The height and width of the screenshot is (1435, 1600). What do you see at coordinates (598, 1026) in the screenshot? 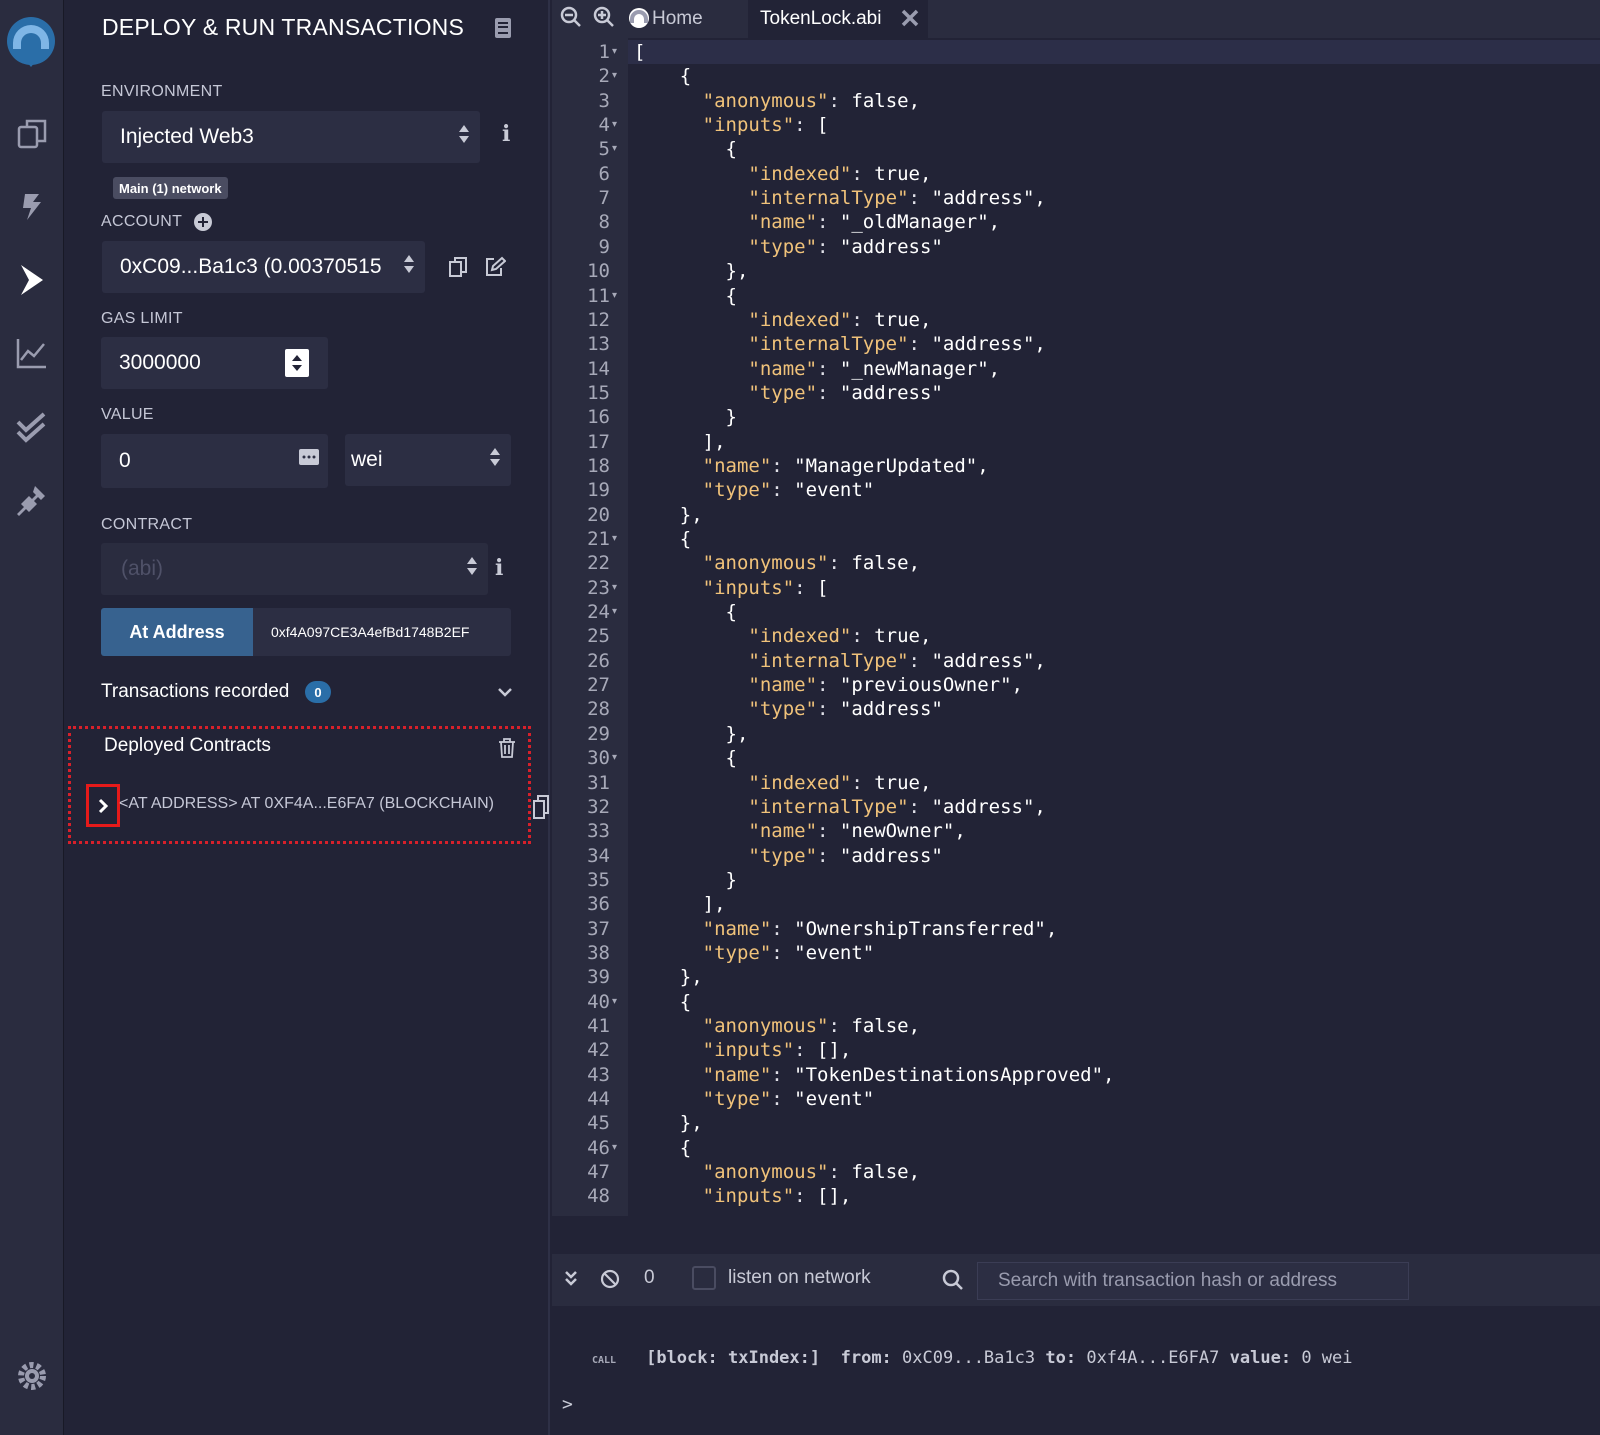
I see `line-number: 41` at bounding box center [598, 1026].